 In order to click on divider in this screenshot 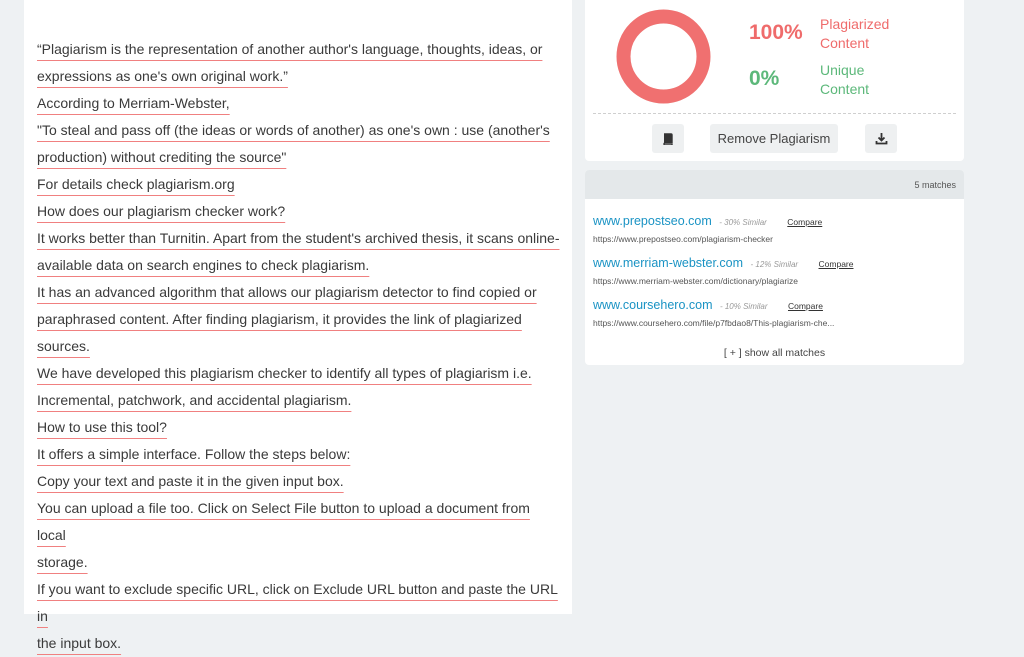, I will do `click(774, 113)`.